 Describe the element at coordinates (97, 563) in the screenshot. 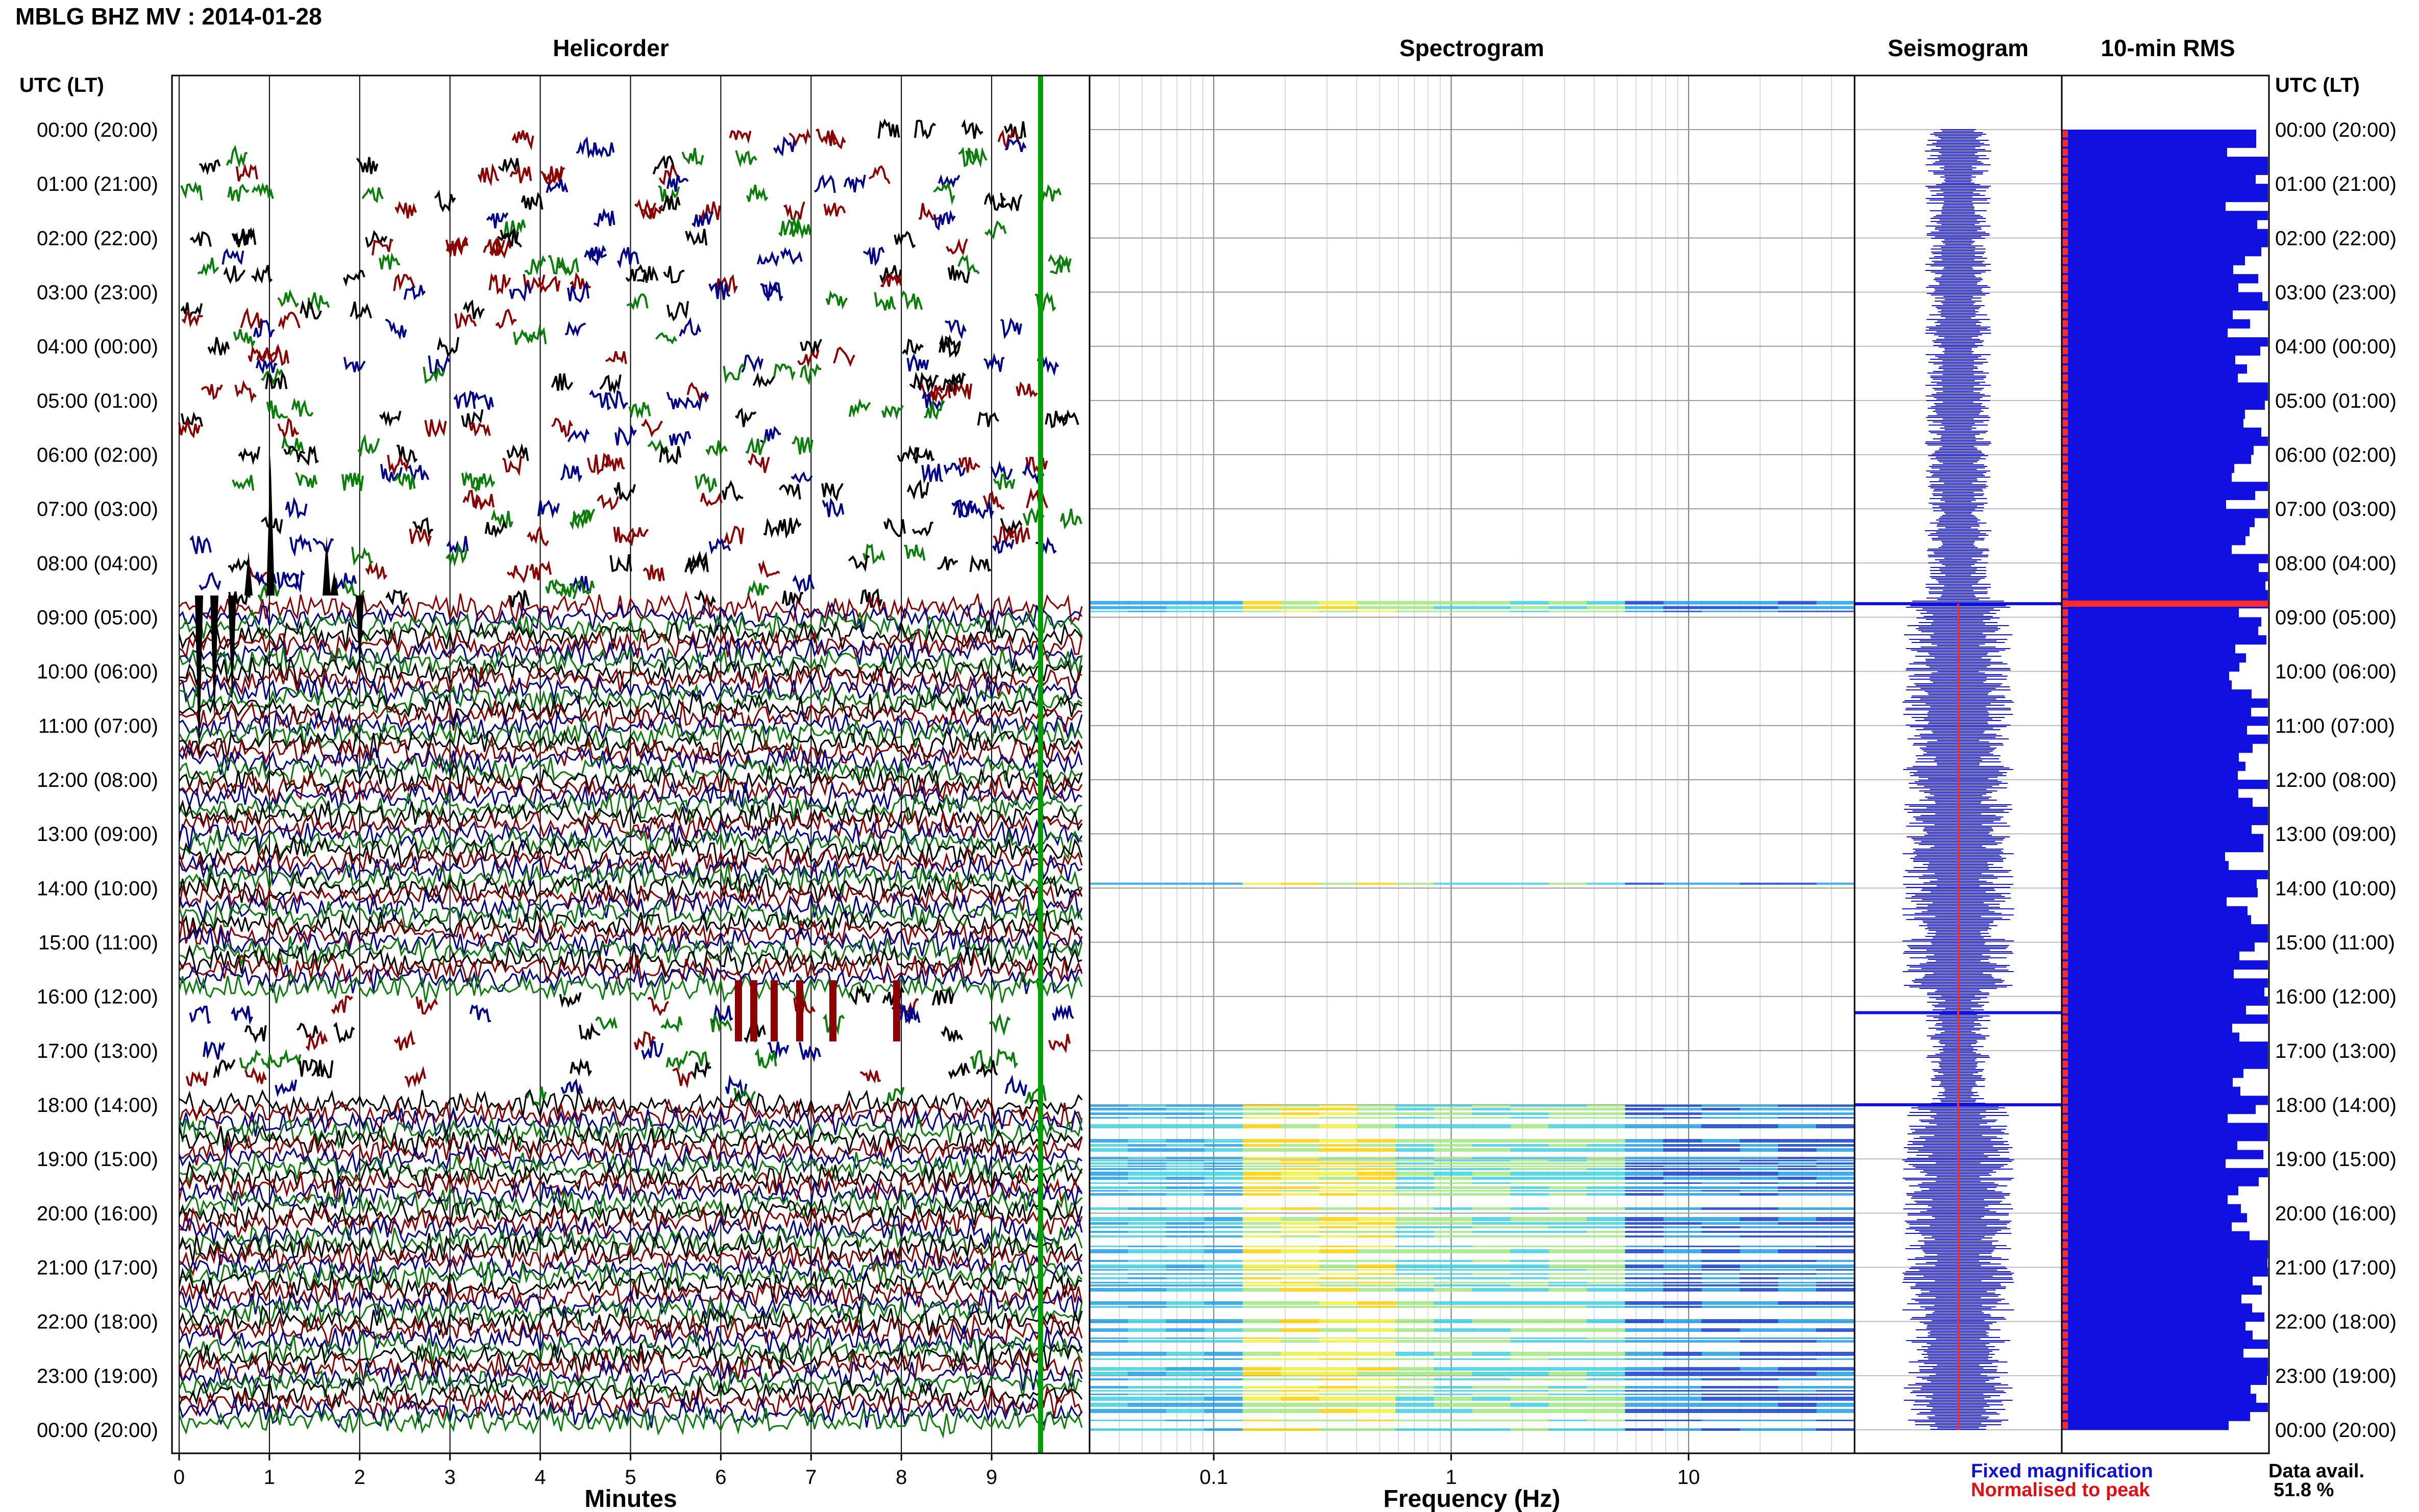

I see `time-label-left: 08:00 (04:00)` at that location.